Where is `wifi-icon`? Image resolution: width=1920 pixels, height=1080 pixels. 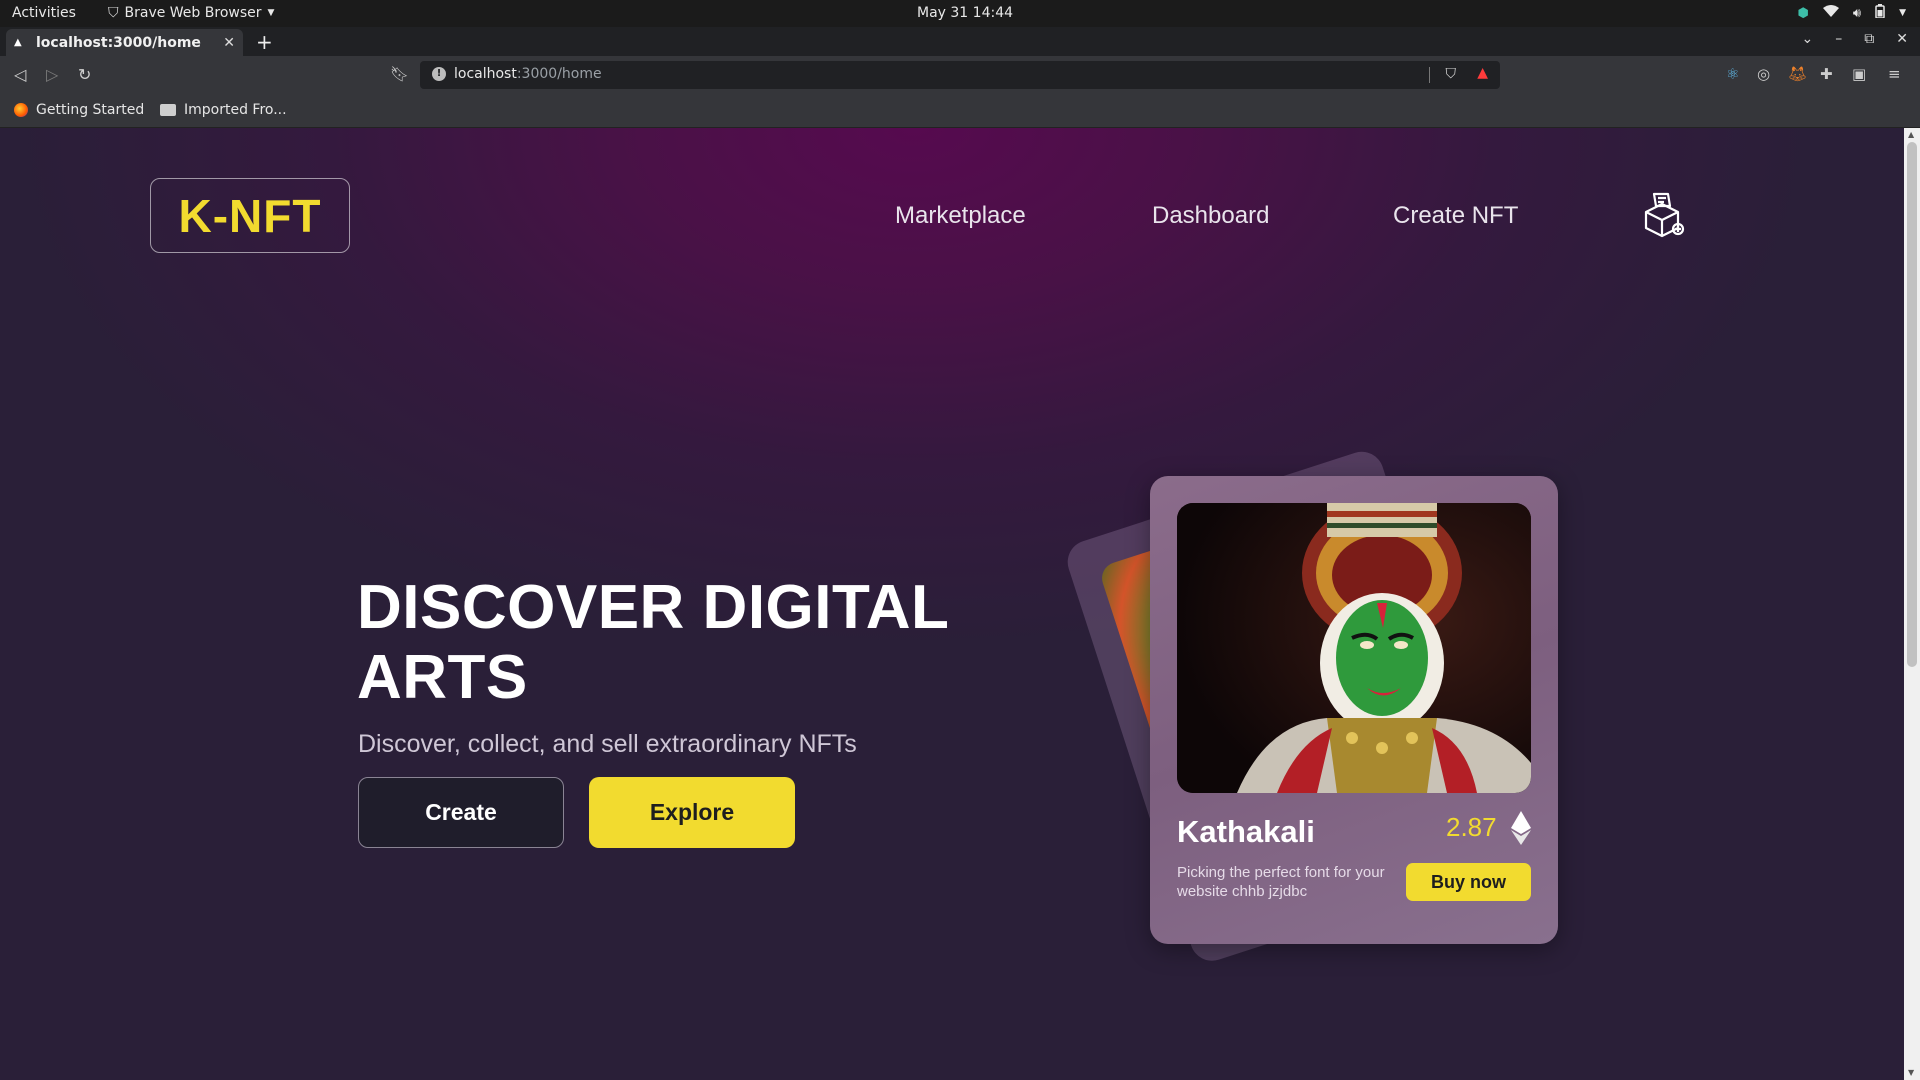
wifi-icon is located at coordinates (1830, 13).